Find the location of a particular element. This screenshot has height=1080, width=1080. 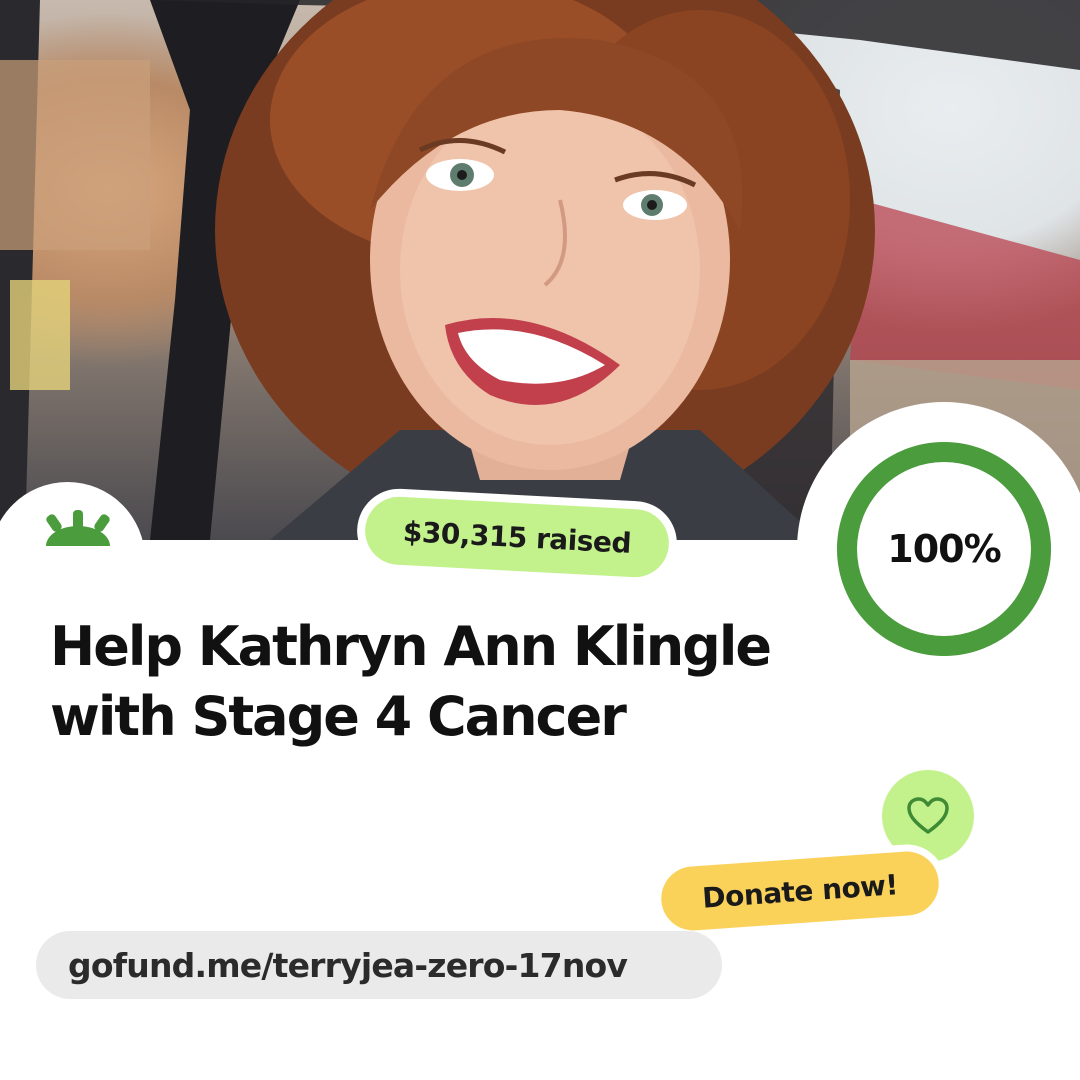

heart-icon is located at coordinates (928, 815).